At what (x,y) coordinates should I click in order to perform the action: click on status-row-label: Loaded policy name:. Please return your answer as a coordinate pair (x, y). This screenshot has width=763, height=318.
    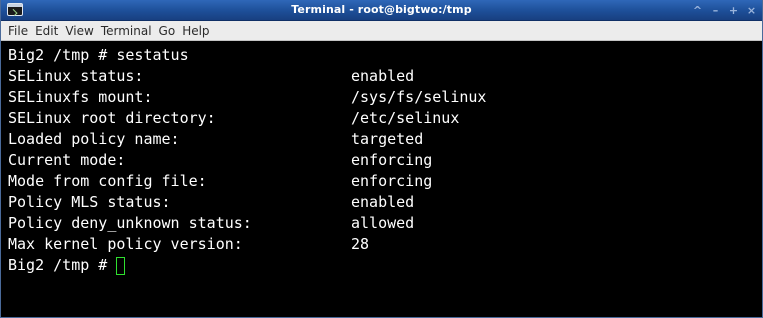
    Looking at the image, I should click on (94, 139).